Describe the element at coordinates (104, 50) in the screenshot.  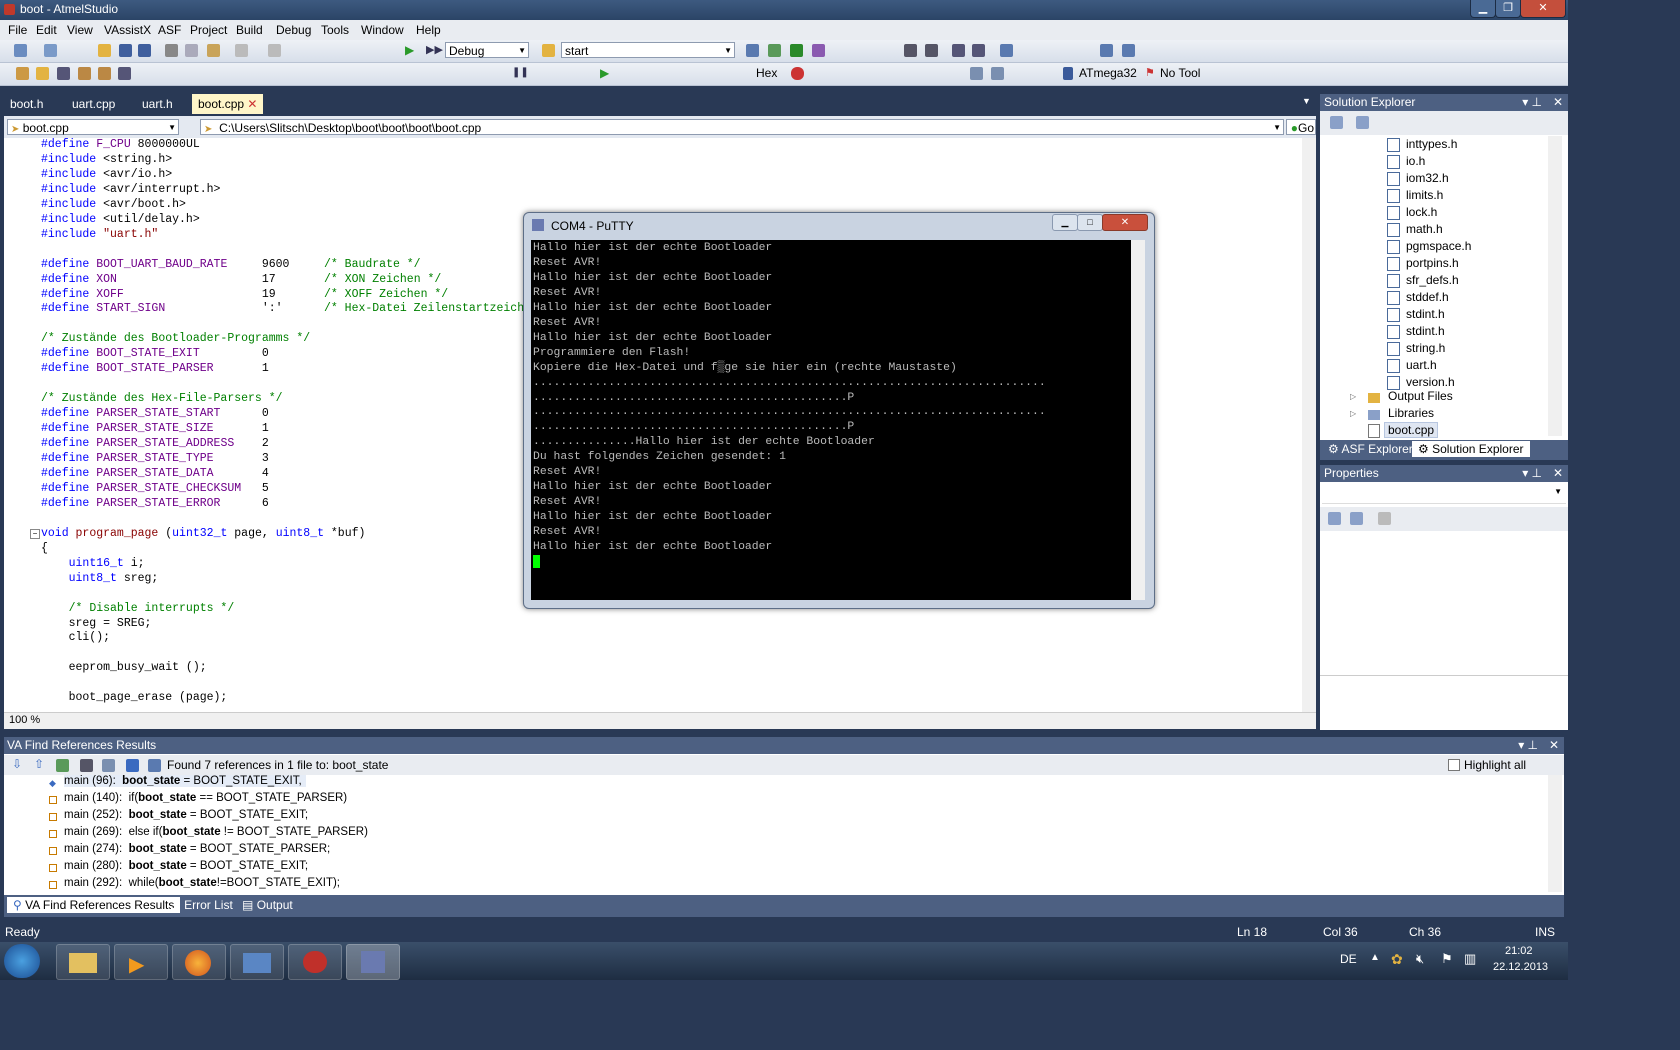
I see `open-file-icon` at that location.